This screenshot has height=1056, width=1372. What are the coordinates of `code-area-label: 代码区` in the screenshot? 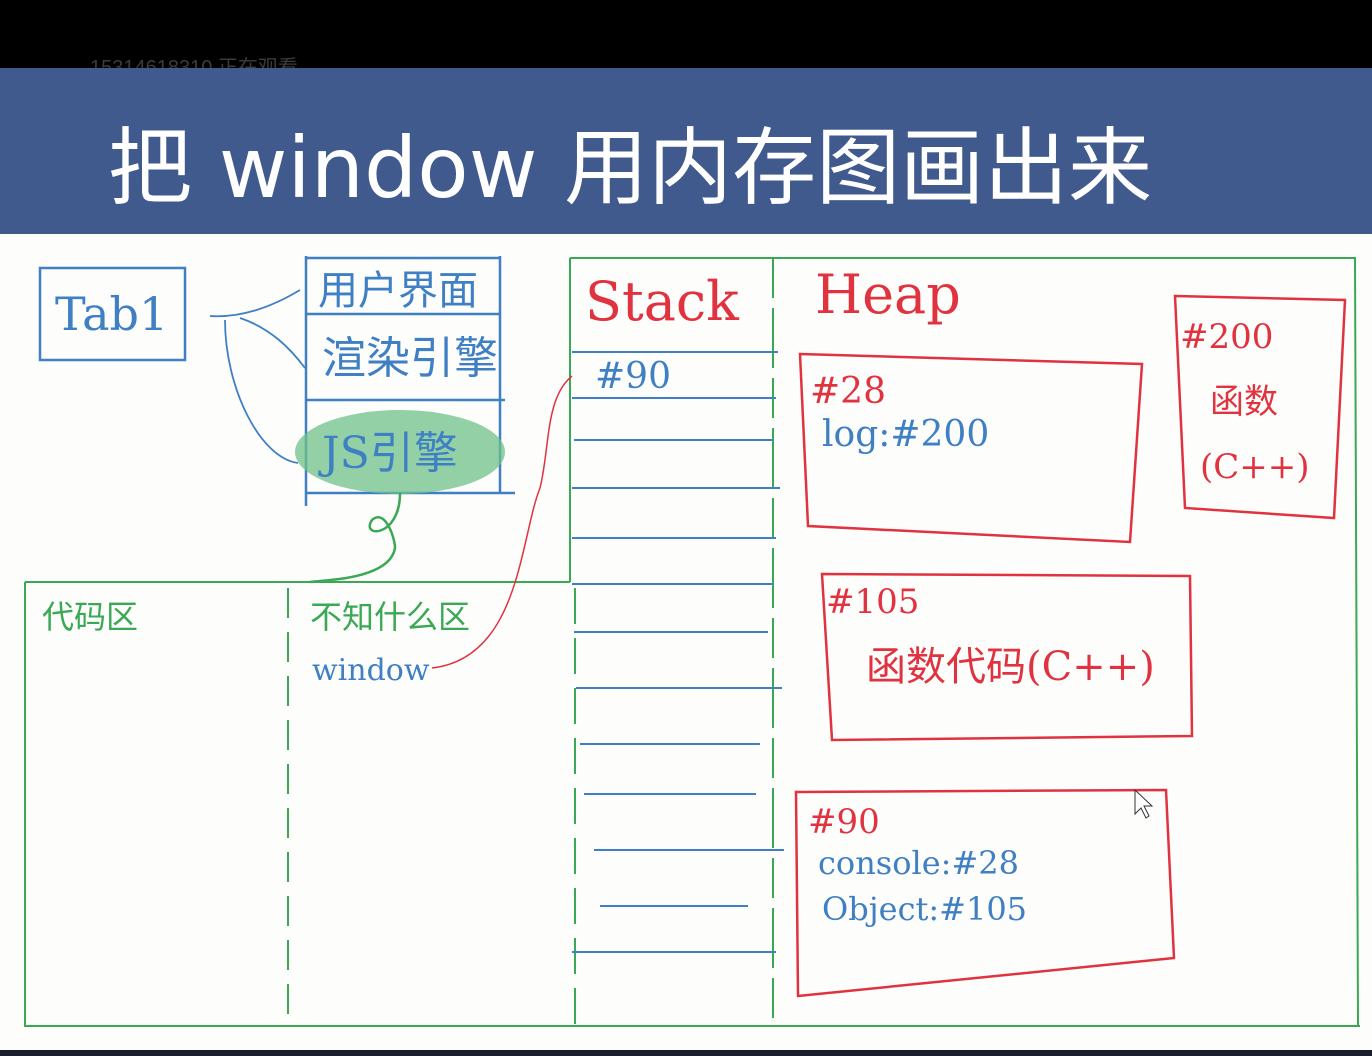 It's located at (90, 617).